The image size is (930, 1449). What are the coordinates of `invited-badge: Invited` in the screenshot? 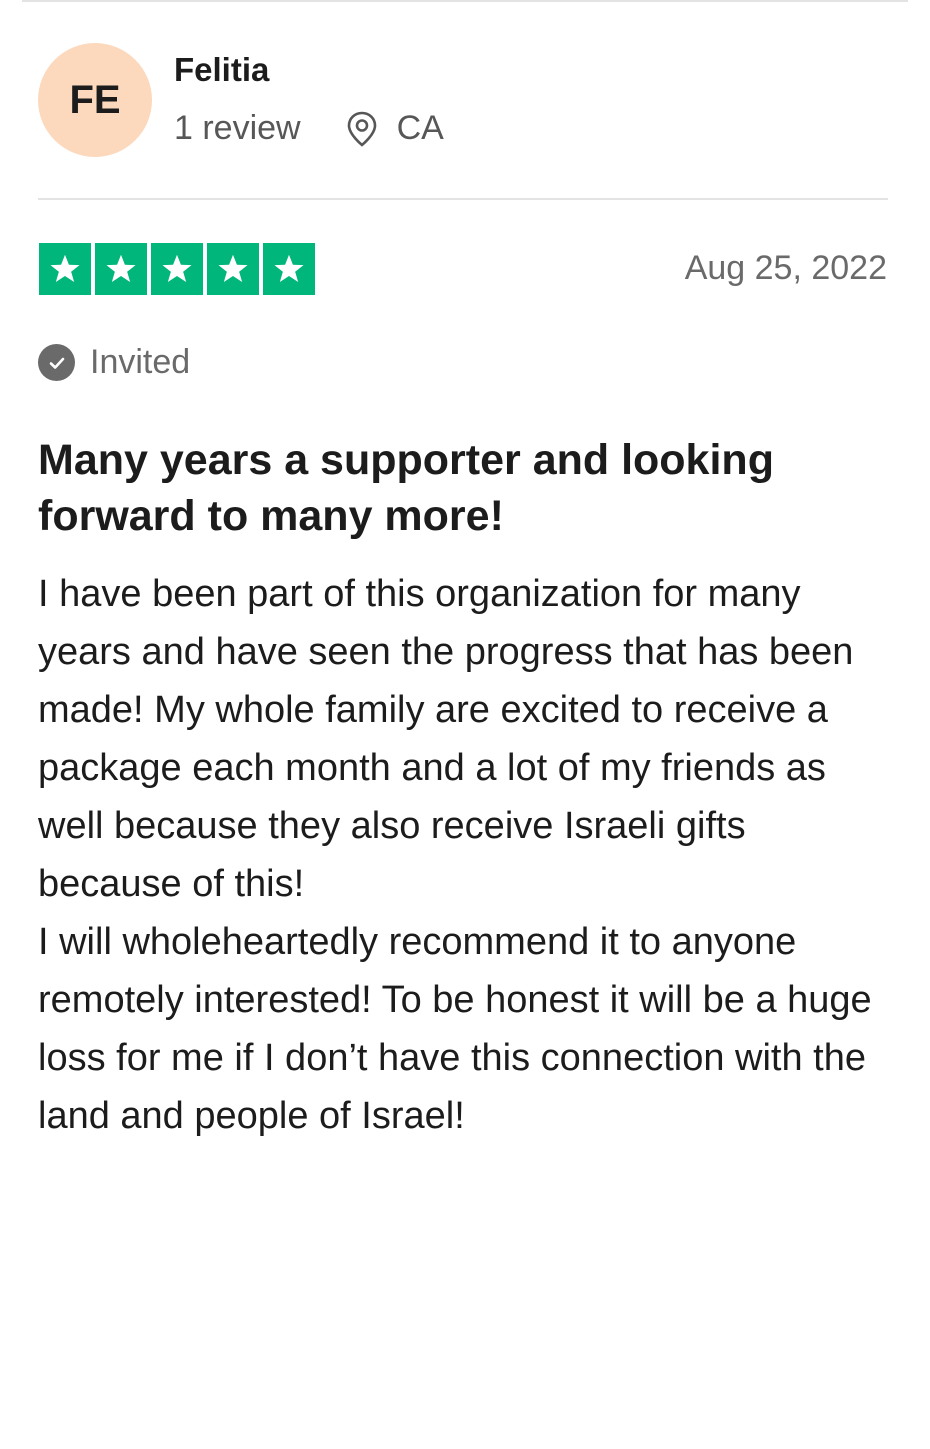 It's located at (114, 362).